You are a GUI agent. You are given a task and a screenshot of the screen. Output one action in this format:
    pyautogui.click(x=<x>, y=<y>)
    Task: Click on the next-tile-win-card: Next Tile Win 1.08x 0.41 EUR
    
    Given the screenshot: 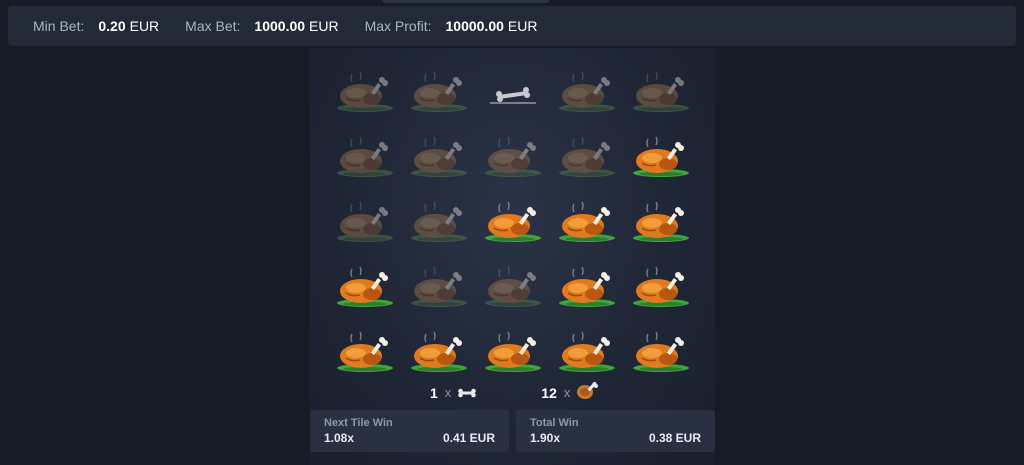 What is the action you would take?
    pyautogui.click(x=409, y=431)
    